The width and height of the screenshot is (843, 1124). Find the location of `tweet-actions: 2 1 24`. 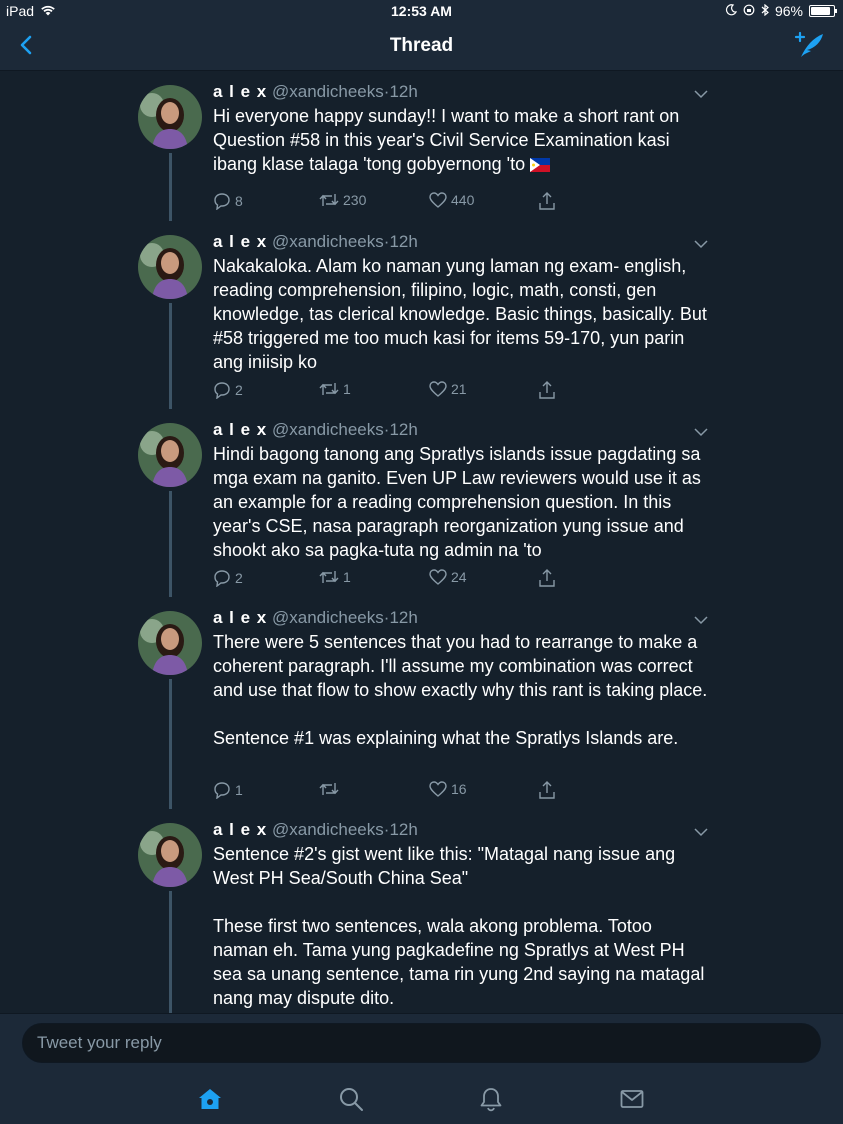

tweet-actions: 2 1 24 is located at coordinates (393, 580).